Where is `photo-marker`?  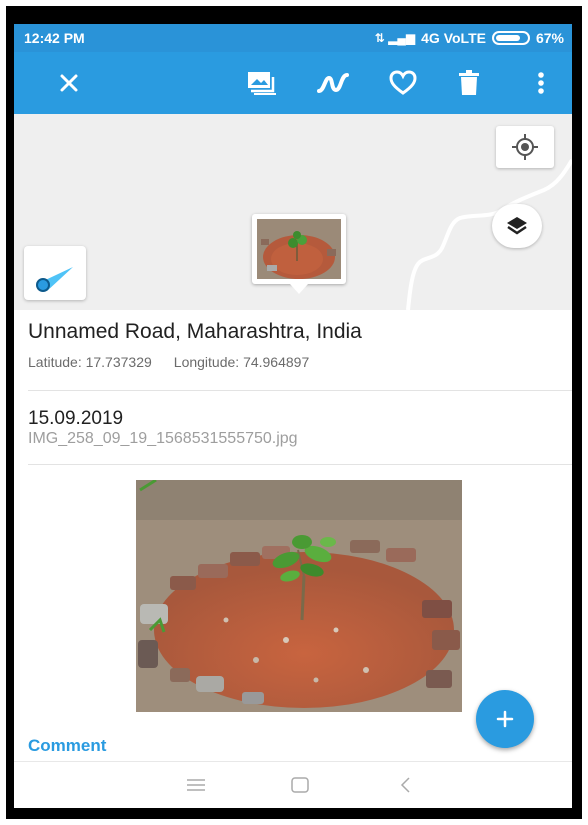
photo-marker is located at coordinates (299, 254).